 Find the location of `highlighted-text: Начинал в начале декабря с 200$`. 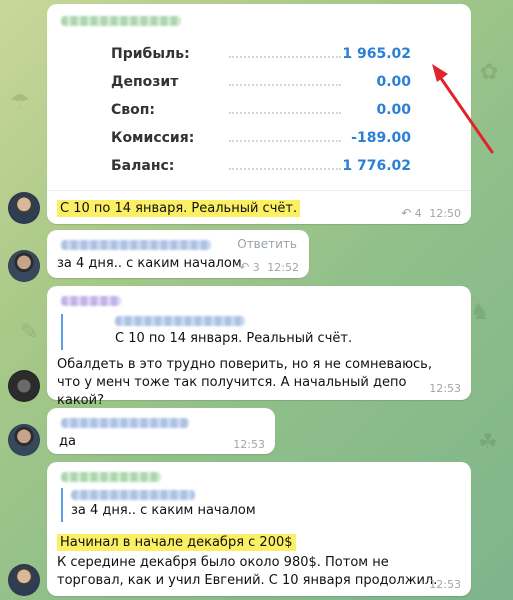

highlighted-text: Начинал в начале декабря с 200$ is located at coordinates (176, 542).